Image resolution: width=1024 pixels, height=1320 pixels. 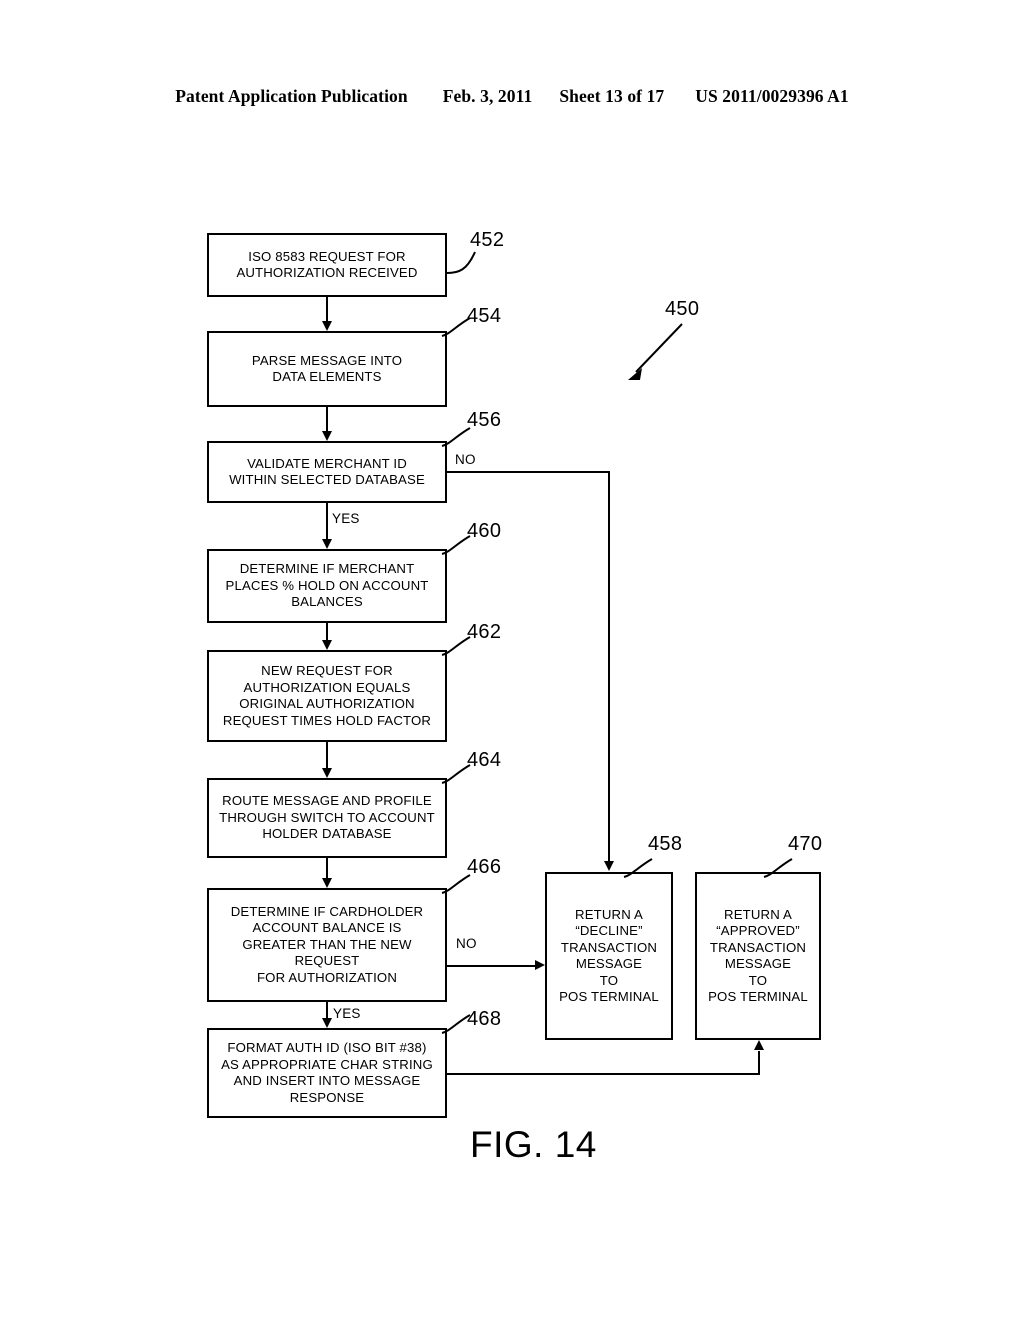 I want to click on branch-label-validate-no: NO, so click(x=465, y=459).